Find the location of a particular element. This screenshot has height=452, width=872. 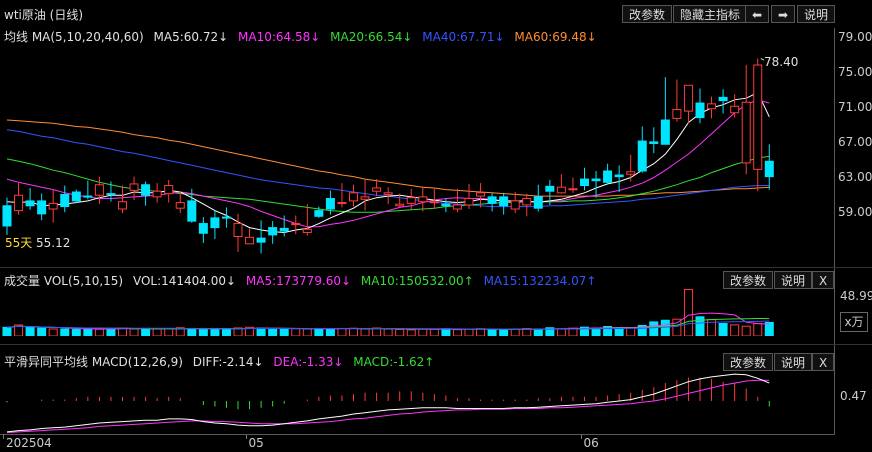

macd-help-button: 说明 is located at coordinates (793, 362).